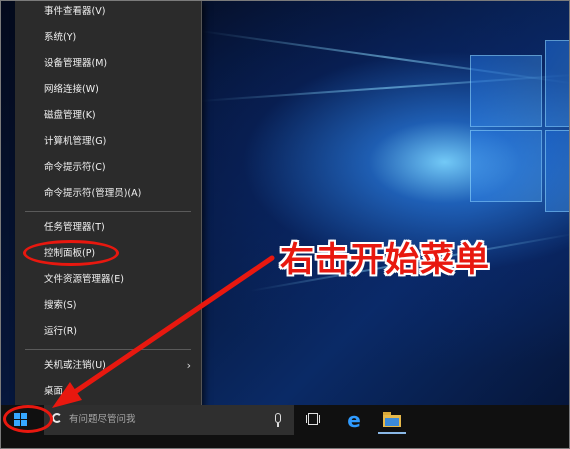  I want to click on active-app-indicator, so click(392, 433).